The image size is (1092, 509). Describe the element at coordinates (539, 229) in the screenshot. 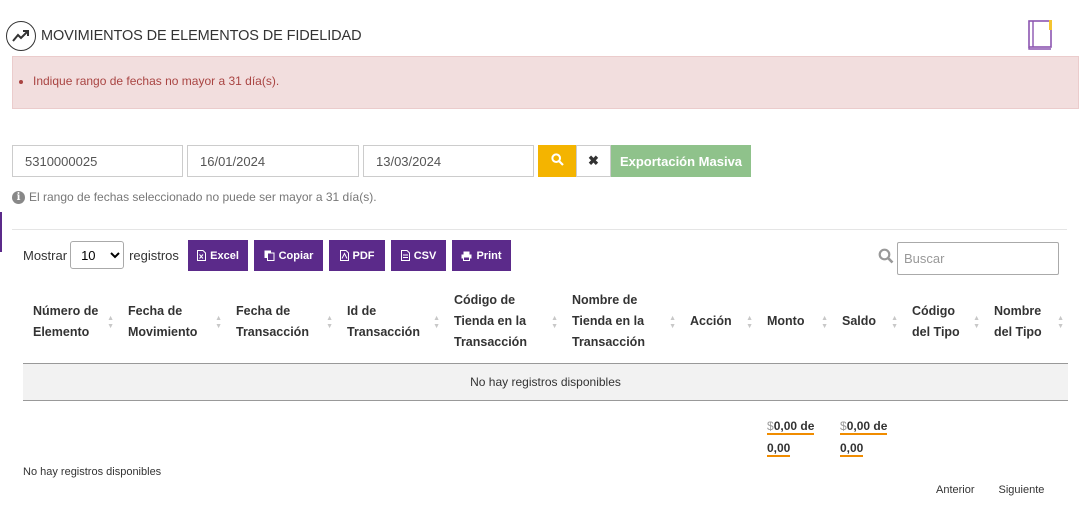

I see `divider` at that location.